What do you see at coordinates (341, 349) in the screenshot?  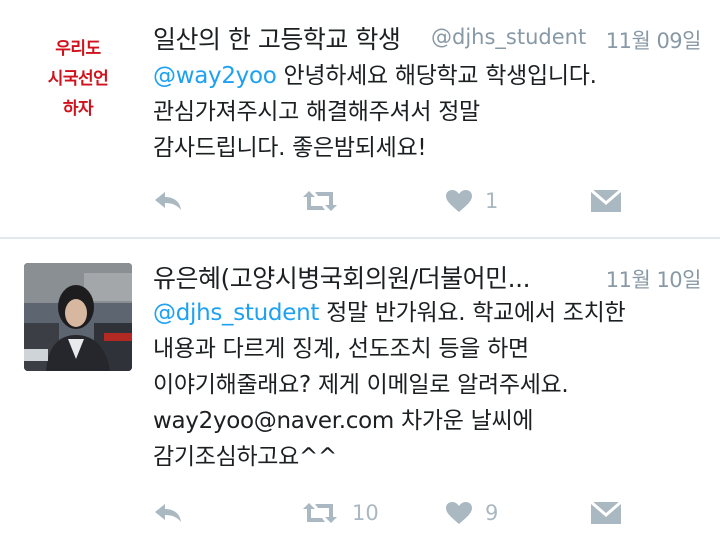 I see `tweet-text-line: 내용과 다르게 징계, 선도조치 등을 하면` at bounding box center [341, 349].